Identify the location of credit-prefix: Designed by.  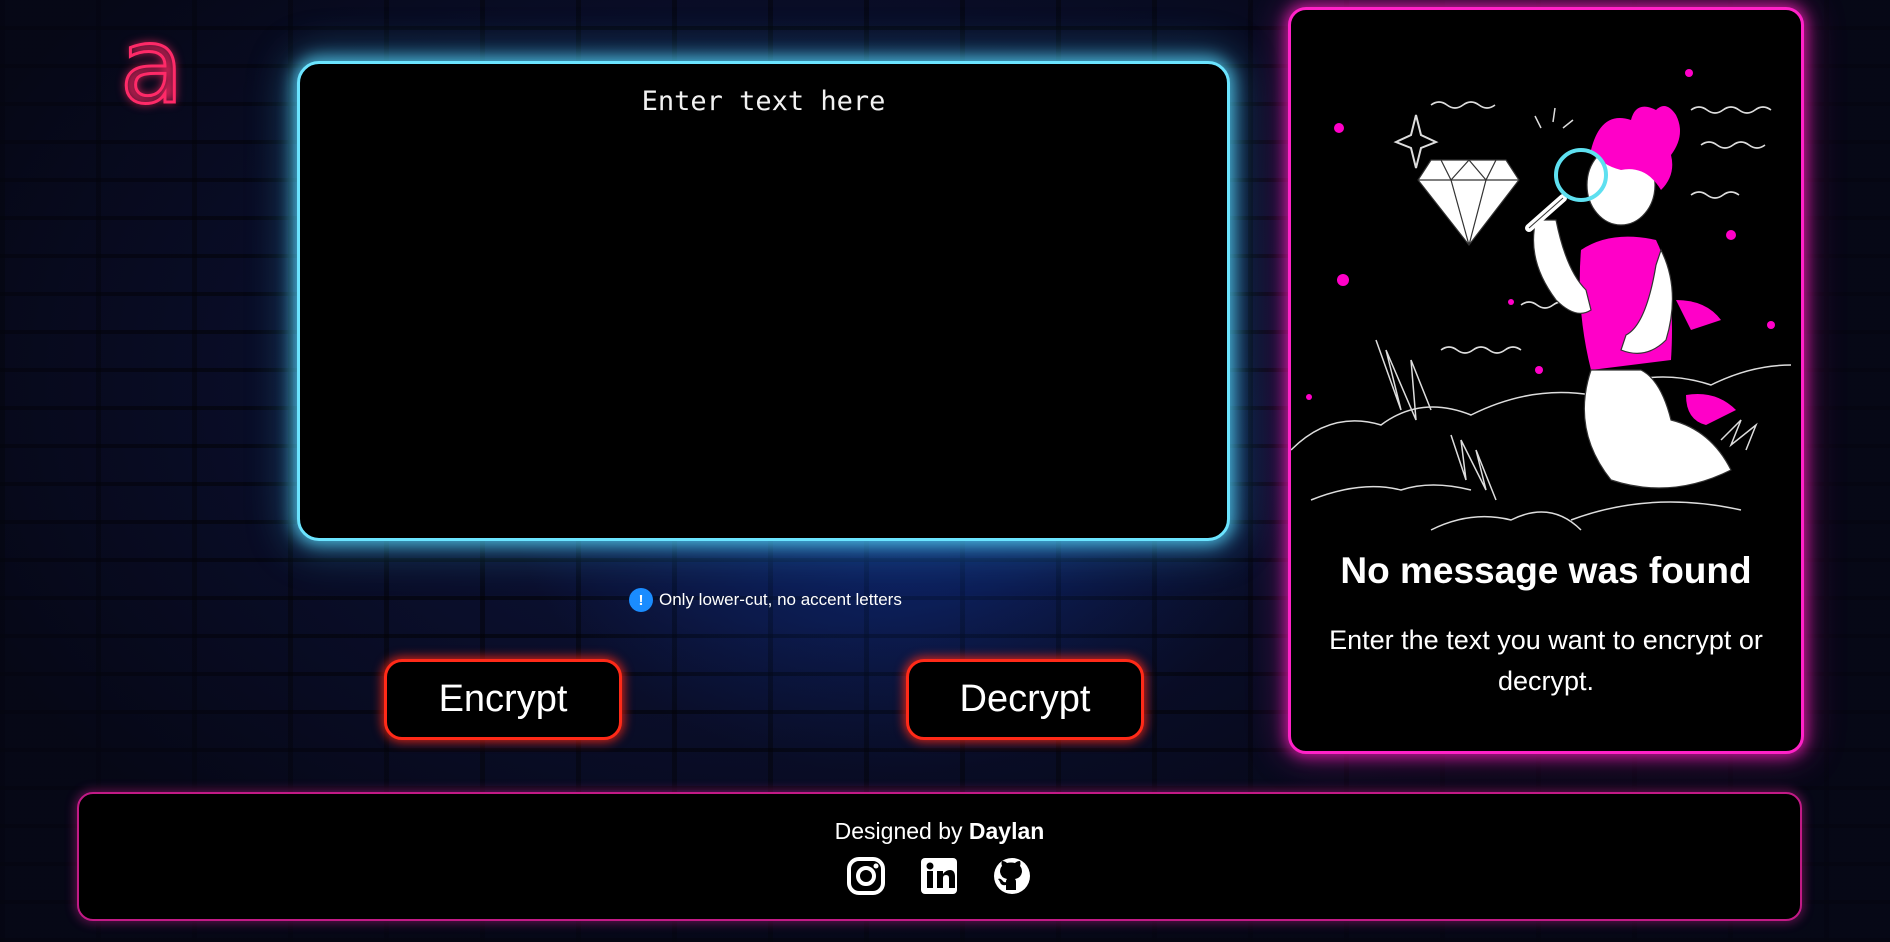
(898, 831).